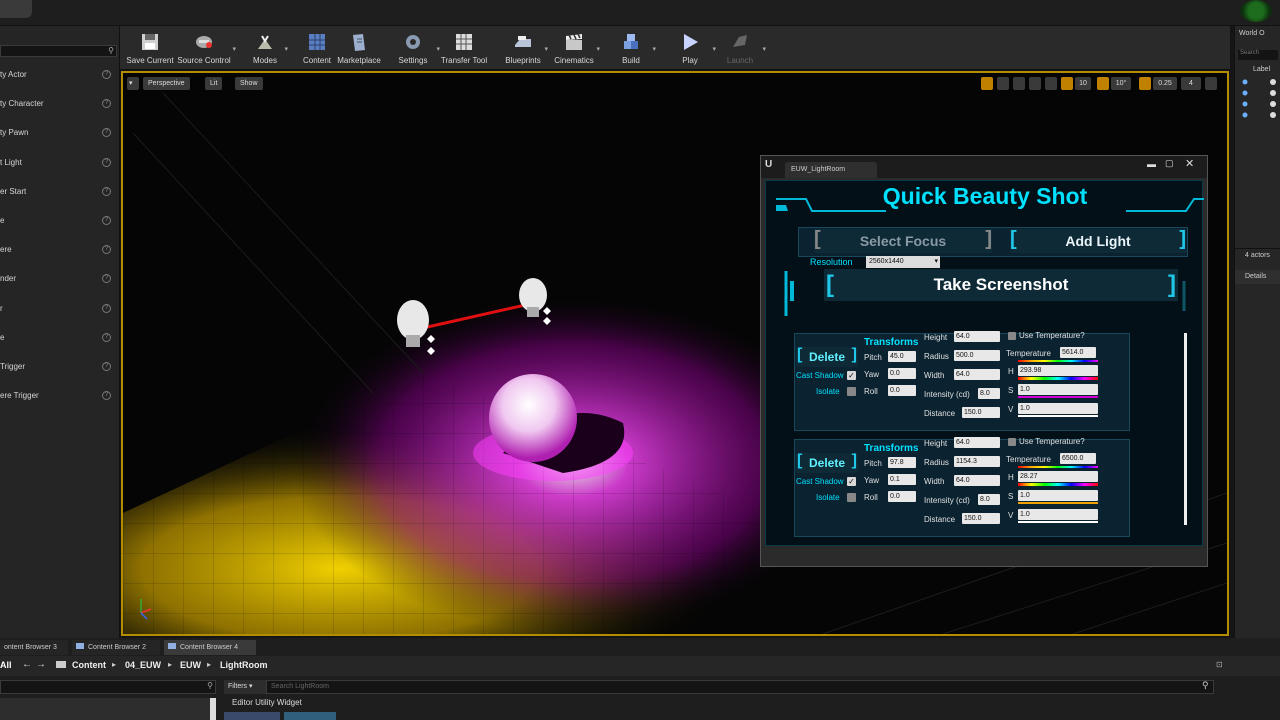 The height and width of the screenshot is (720, 1280). I want to click on radius-field: 1154.3, so click(977, 461).